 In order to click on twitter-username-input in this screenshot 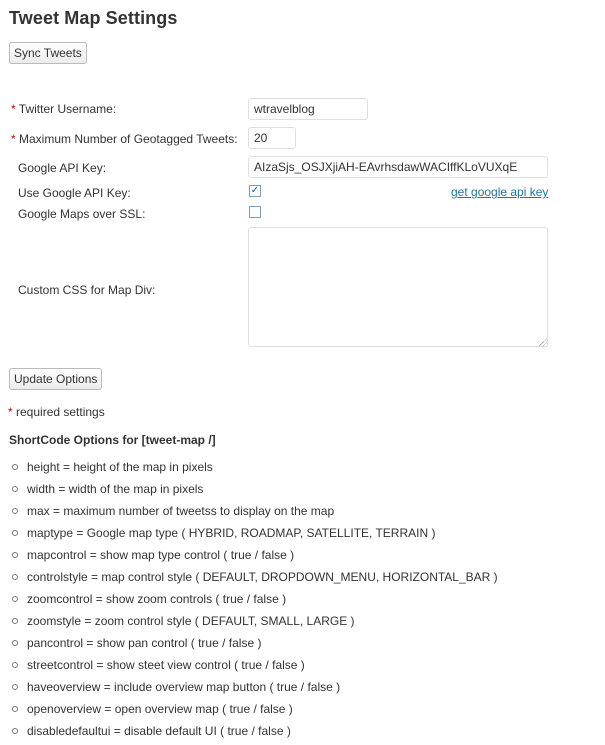, I will do `click(308, 109)`.